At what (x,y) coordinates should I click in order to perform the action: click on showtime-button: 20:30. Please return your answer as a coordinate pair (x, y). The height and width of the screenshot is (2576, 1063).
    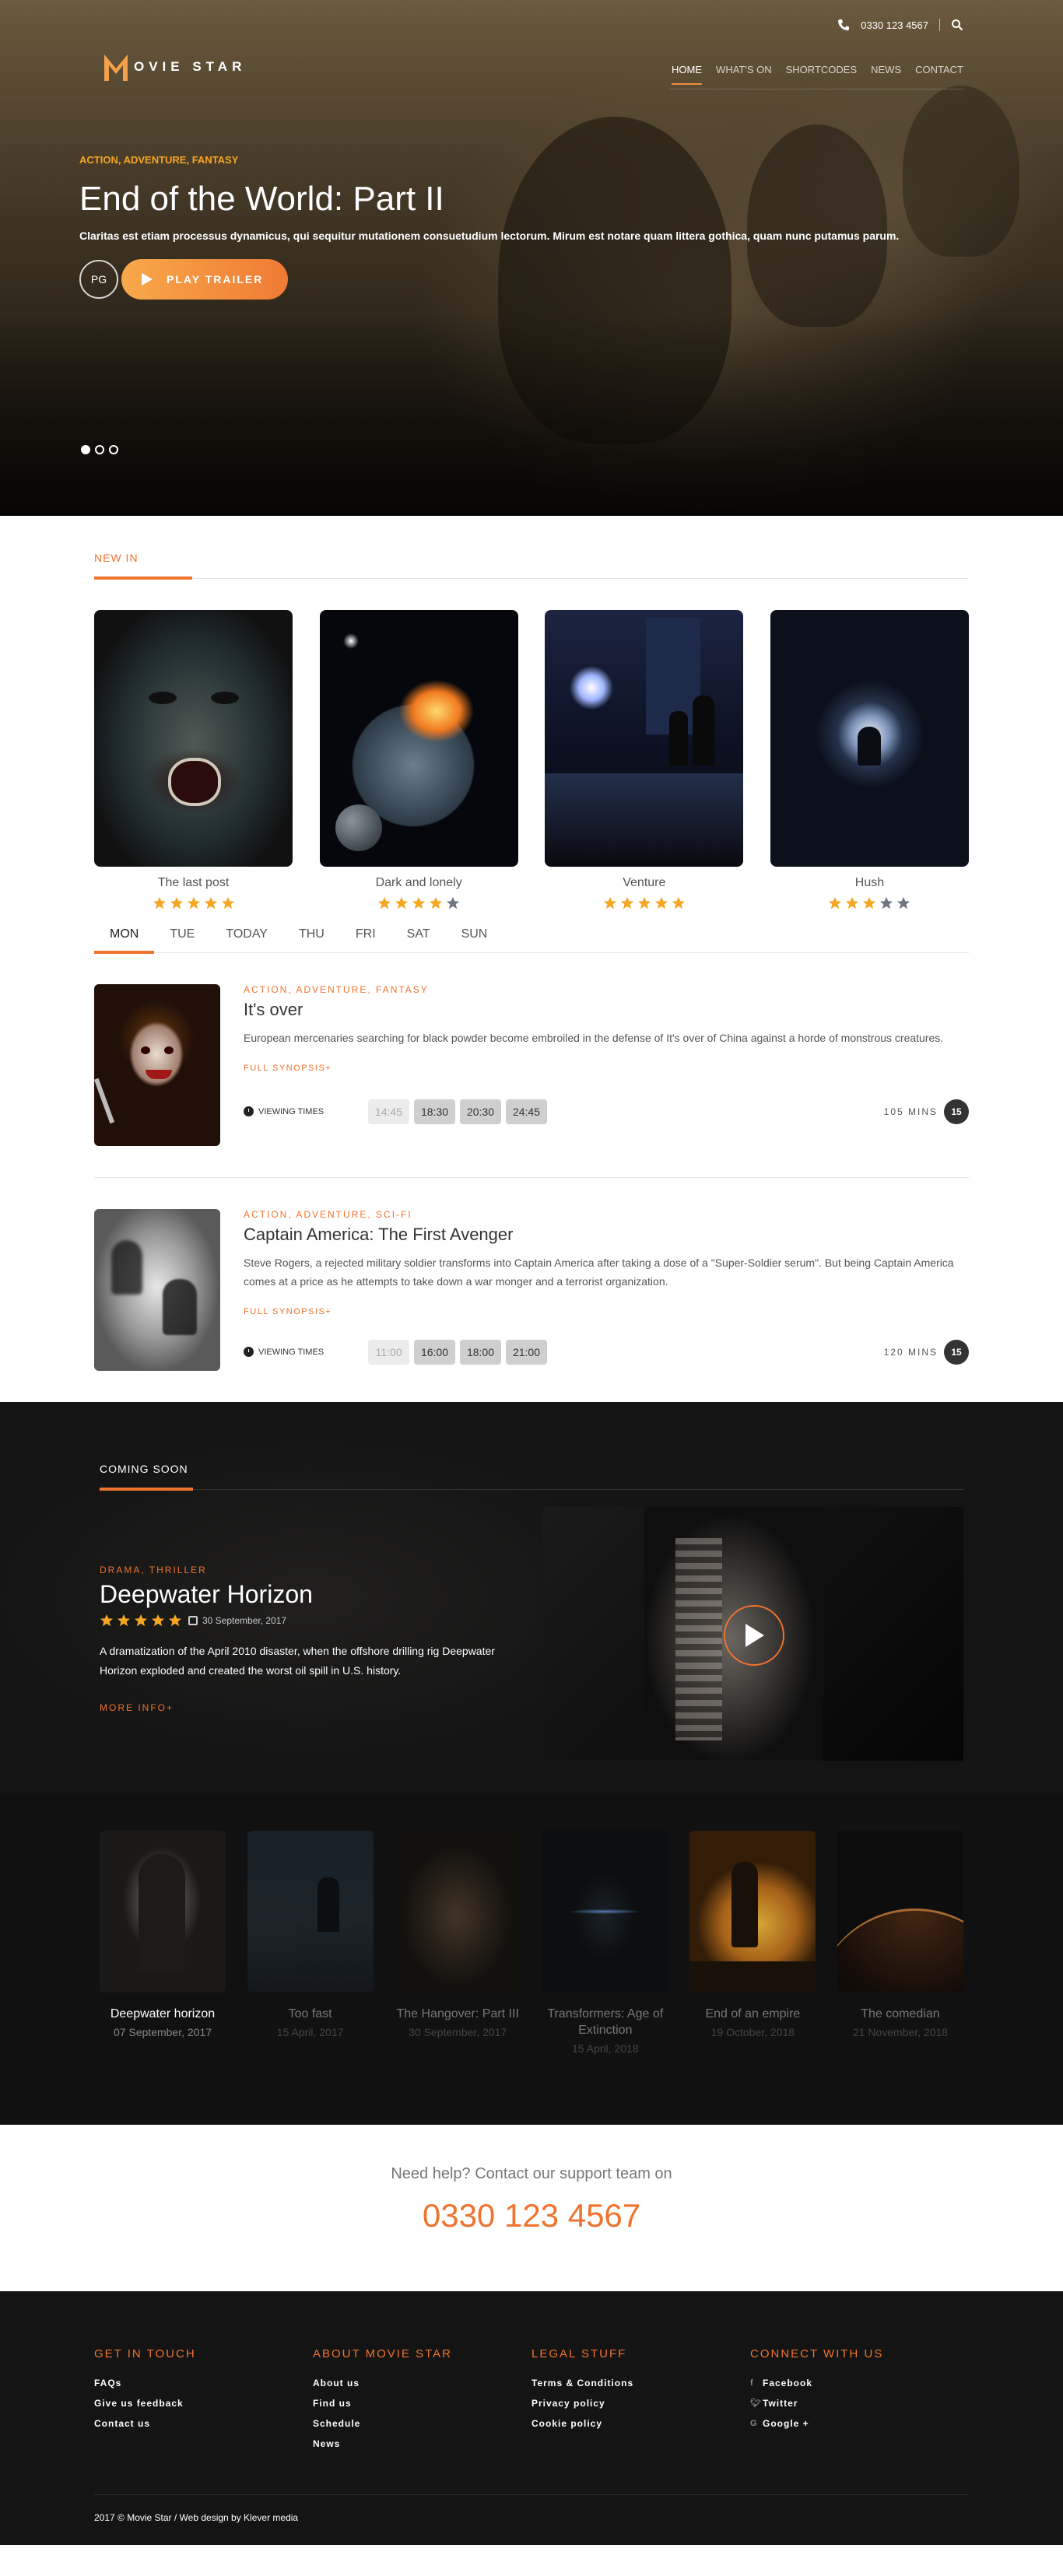
    Looking at the image, I should click on (480, 1112).